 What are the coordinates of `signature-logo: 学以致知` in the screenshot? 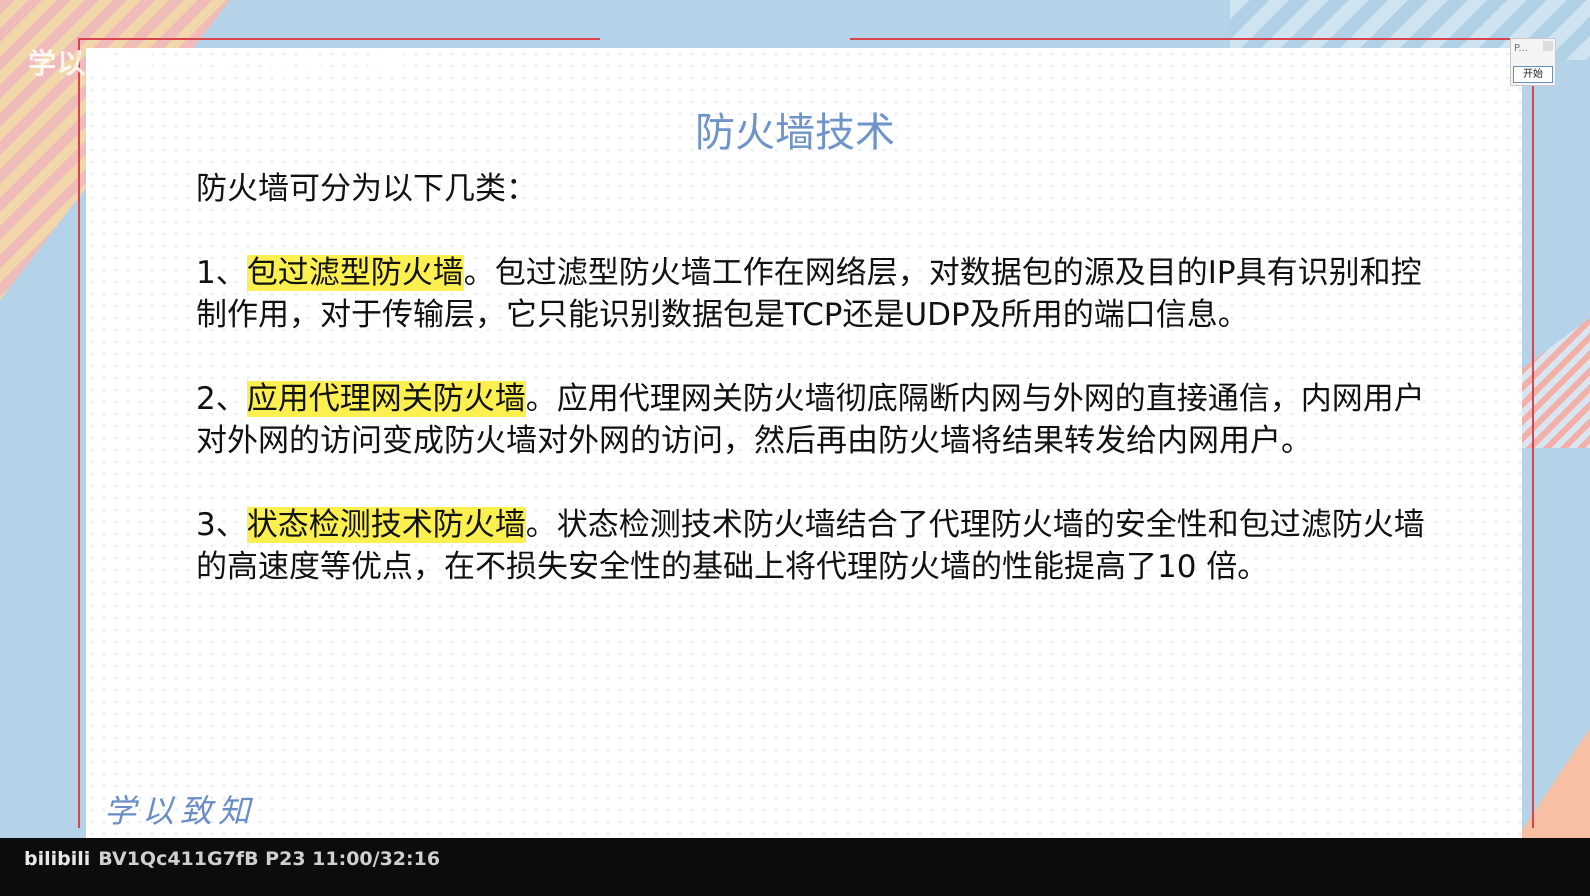 It's located at (180, 811).